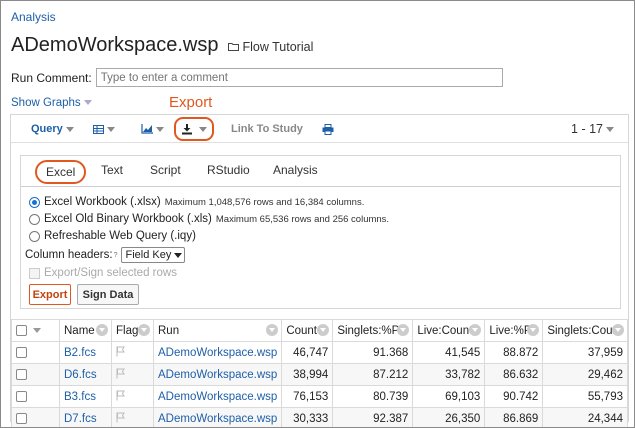  I want to click on name-link: D6.fcs, so click(80, 375).